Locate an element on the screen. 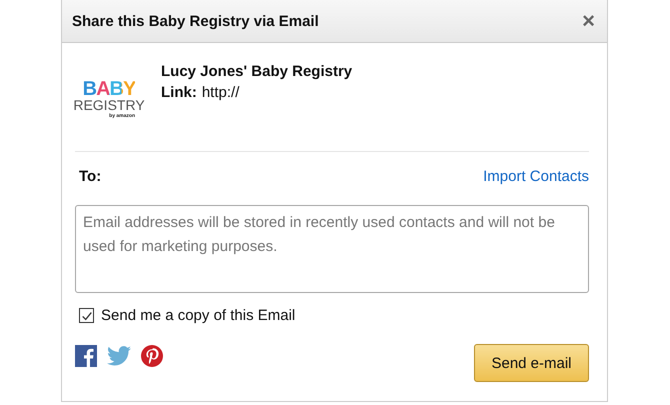 The width and height of the screenshot is (670, 405). dialog-title: Share this Baby Registry via Email is located at coordinates (195, 21).